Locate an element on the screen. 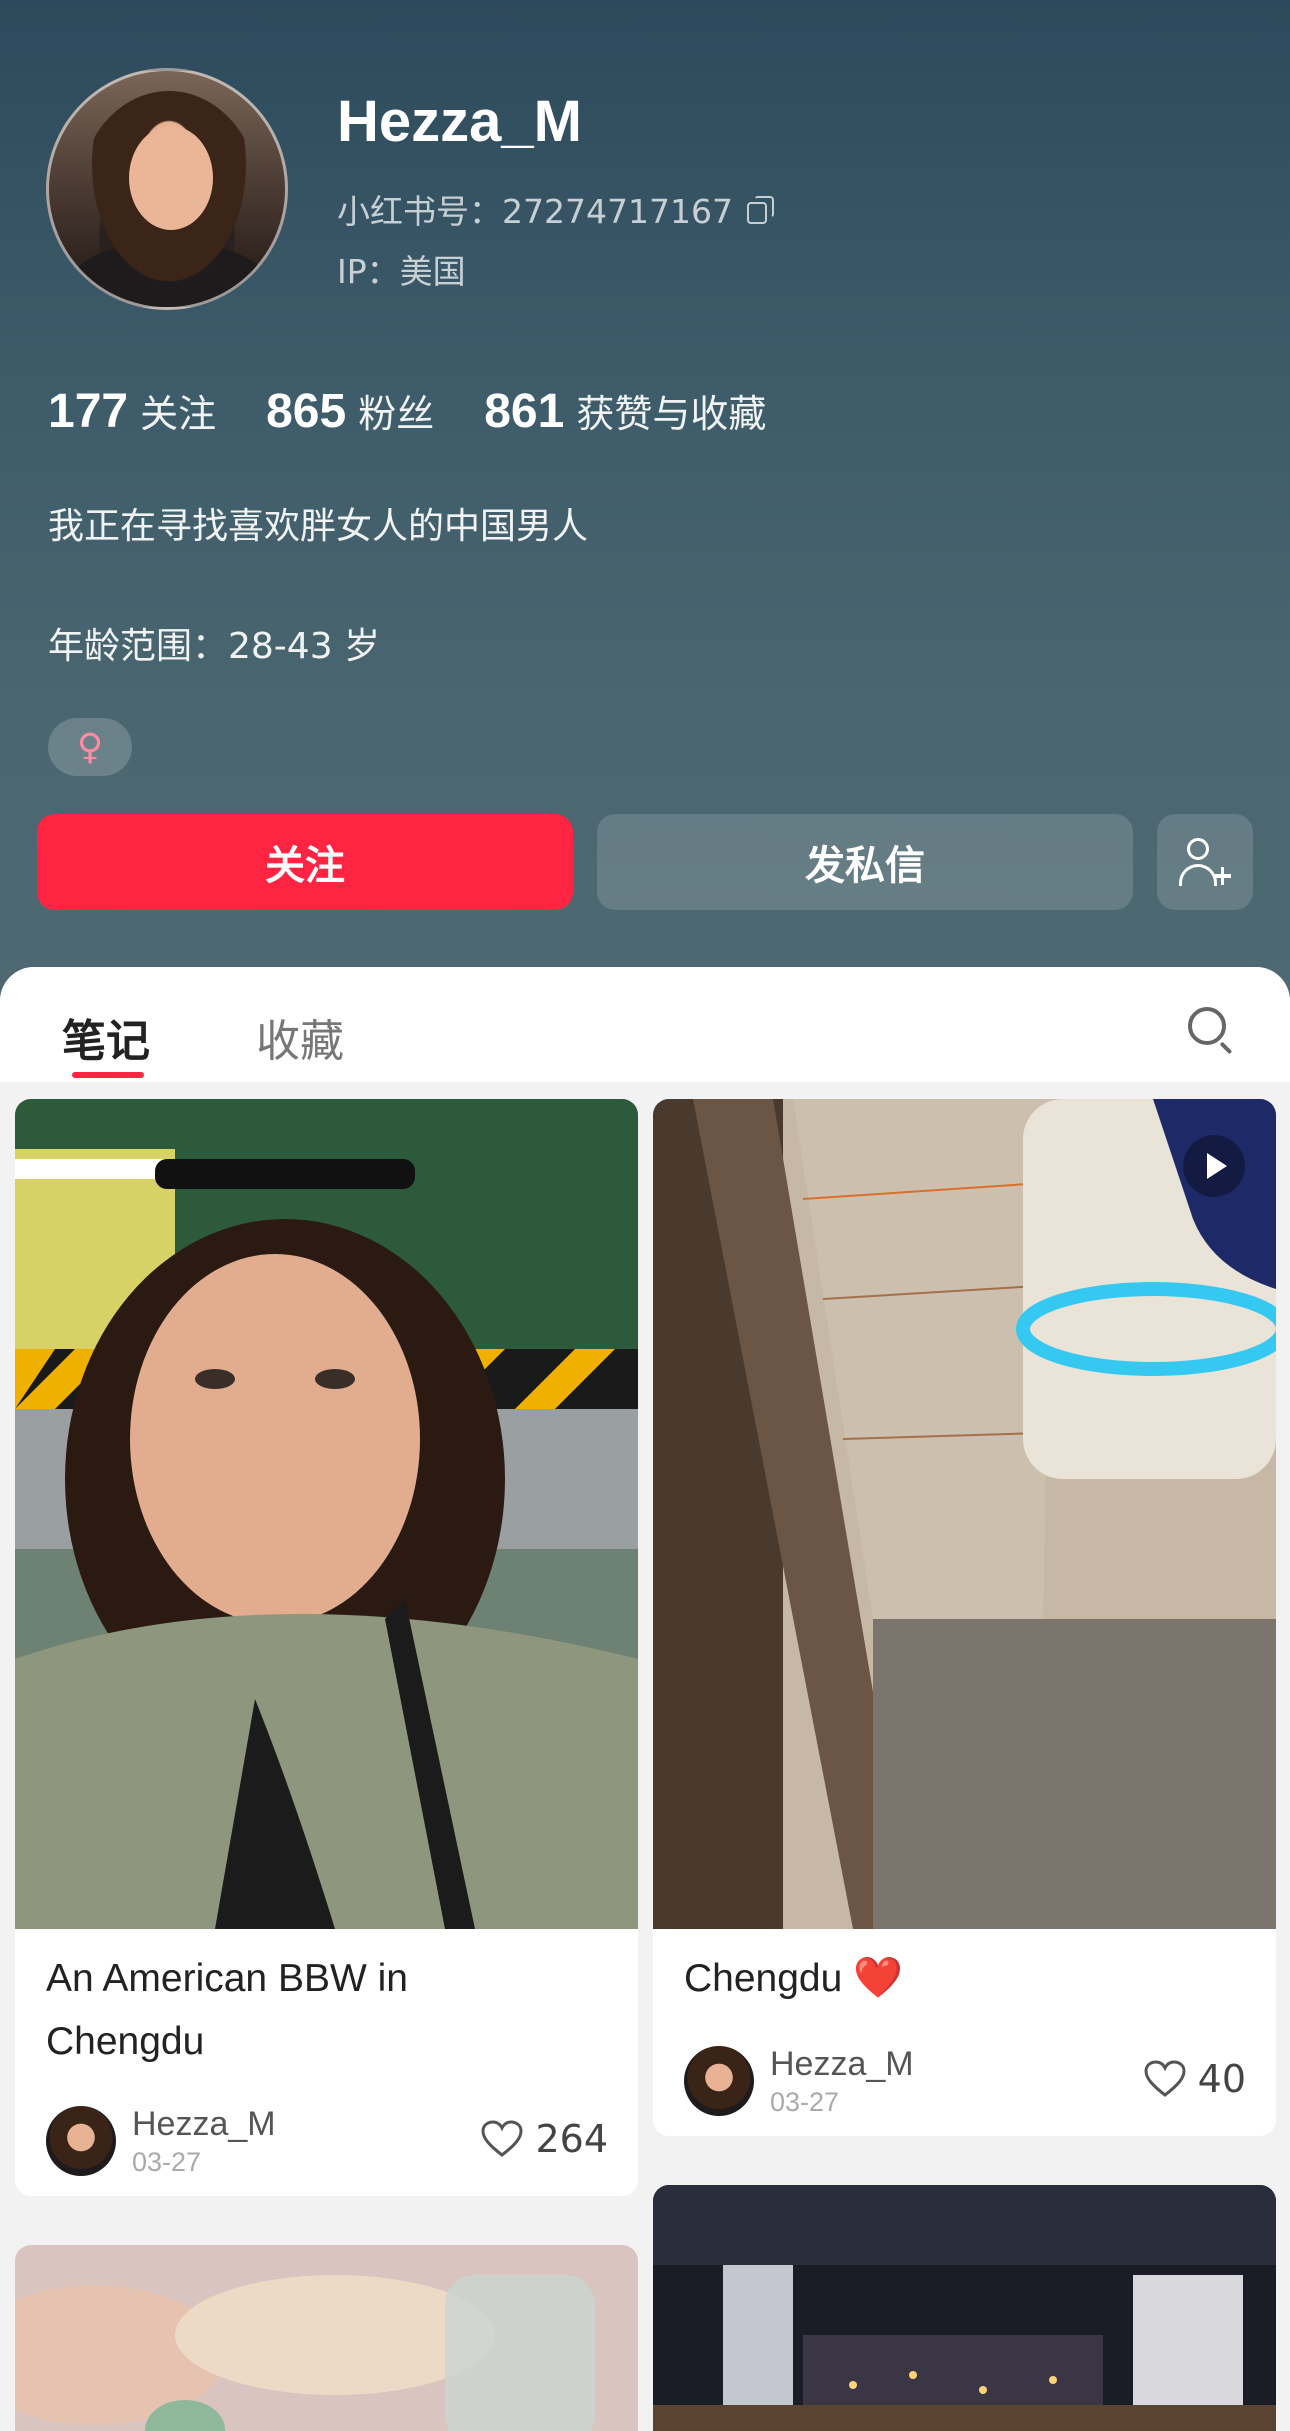  active-tab-indicator is located at coordinates (108, 1075).